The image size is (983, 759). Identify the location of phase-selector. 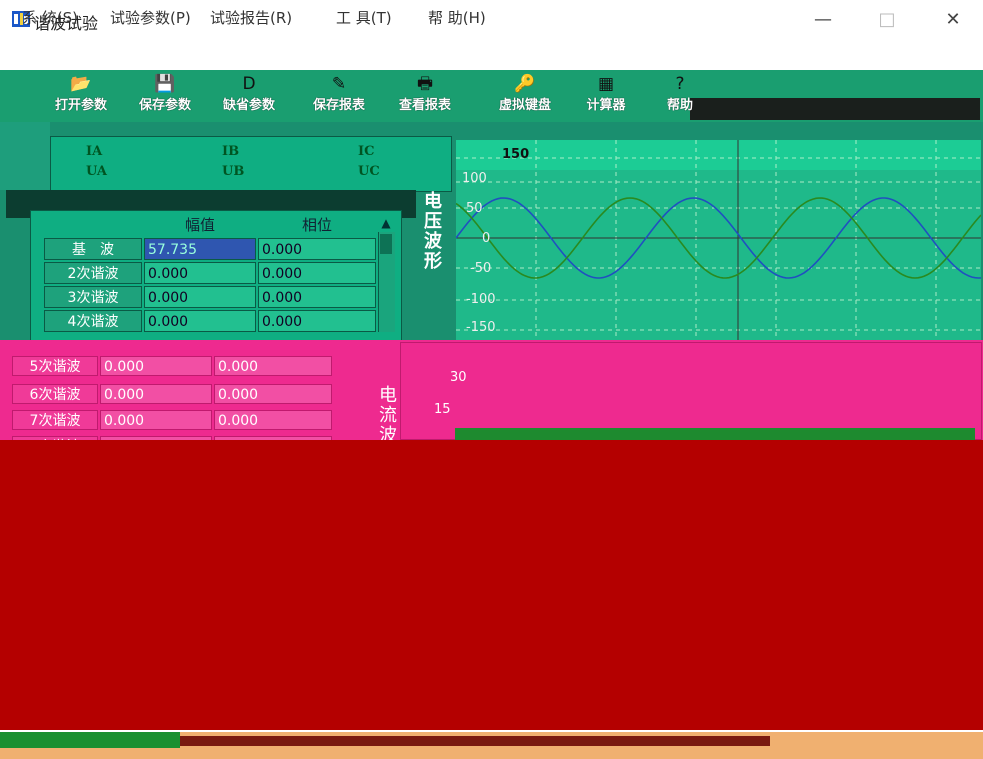
(251, 164).